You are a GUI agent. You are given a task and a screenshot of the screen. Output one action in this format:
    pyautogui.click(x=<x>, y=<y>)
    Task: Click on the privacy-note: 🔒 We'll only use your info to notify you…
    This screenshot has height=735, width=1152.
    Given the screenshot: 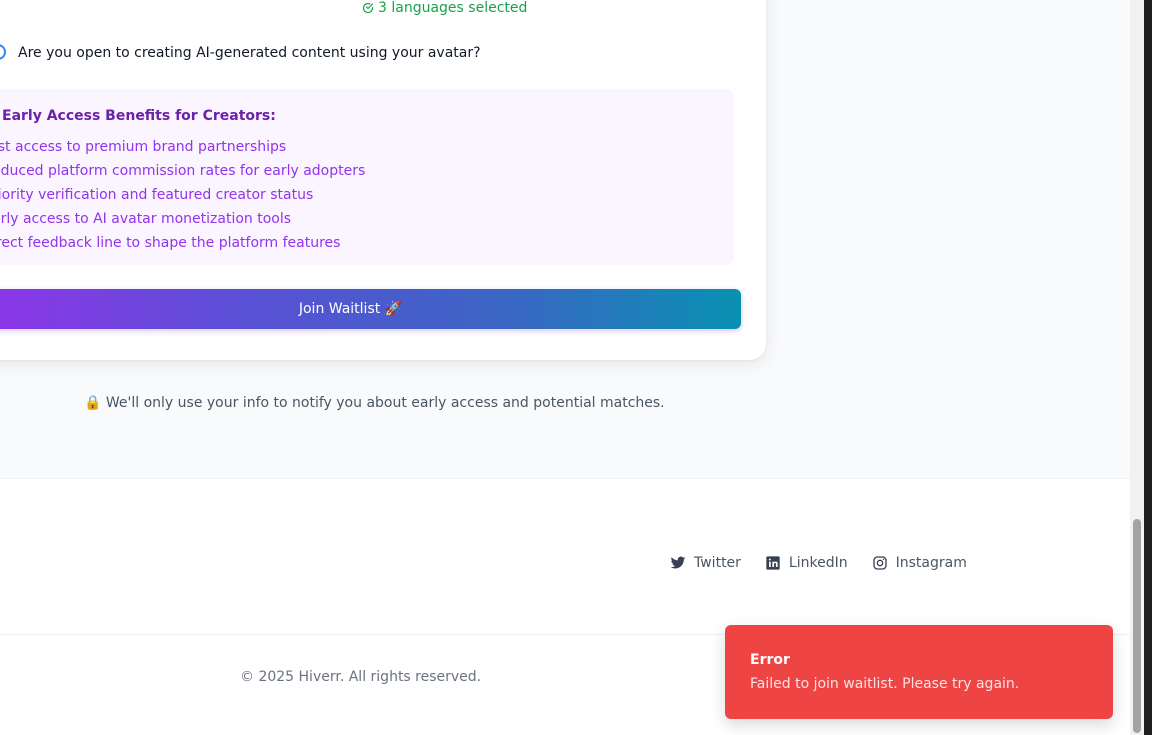 What is the action you would take?
    pyautogui.click(x=374, y=403)
    